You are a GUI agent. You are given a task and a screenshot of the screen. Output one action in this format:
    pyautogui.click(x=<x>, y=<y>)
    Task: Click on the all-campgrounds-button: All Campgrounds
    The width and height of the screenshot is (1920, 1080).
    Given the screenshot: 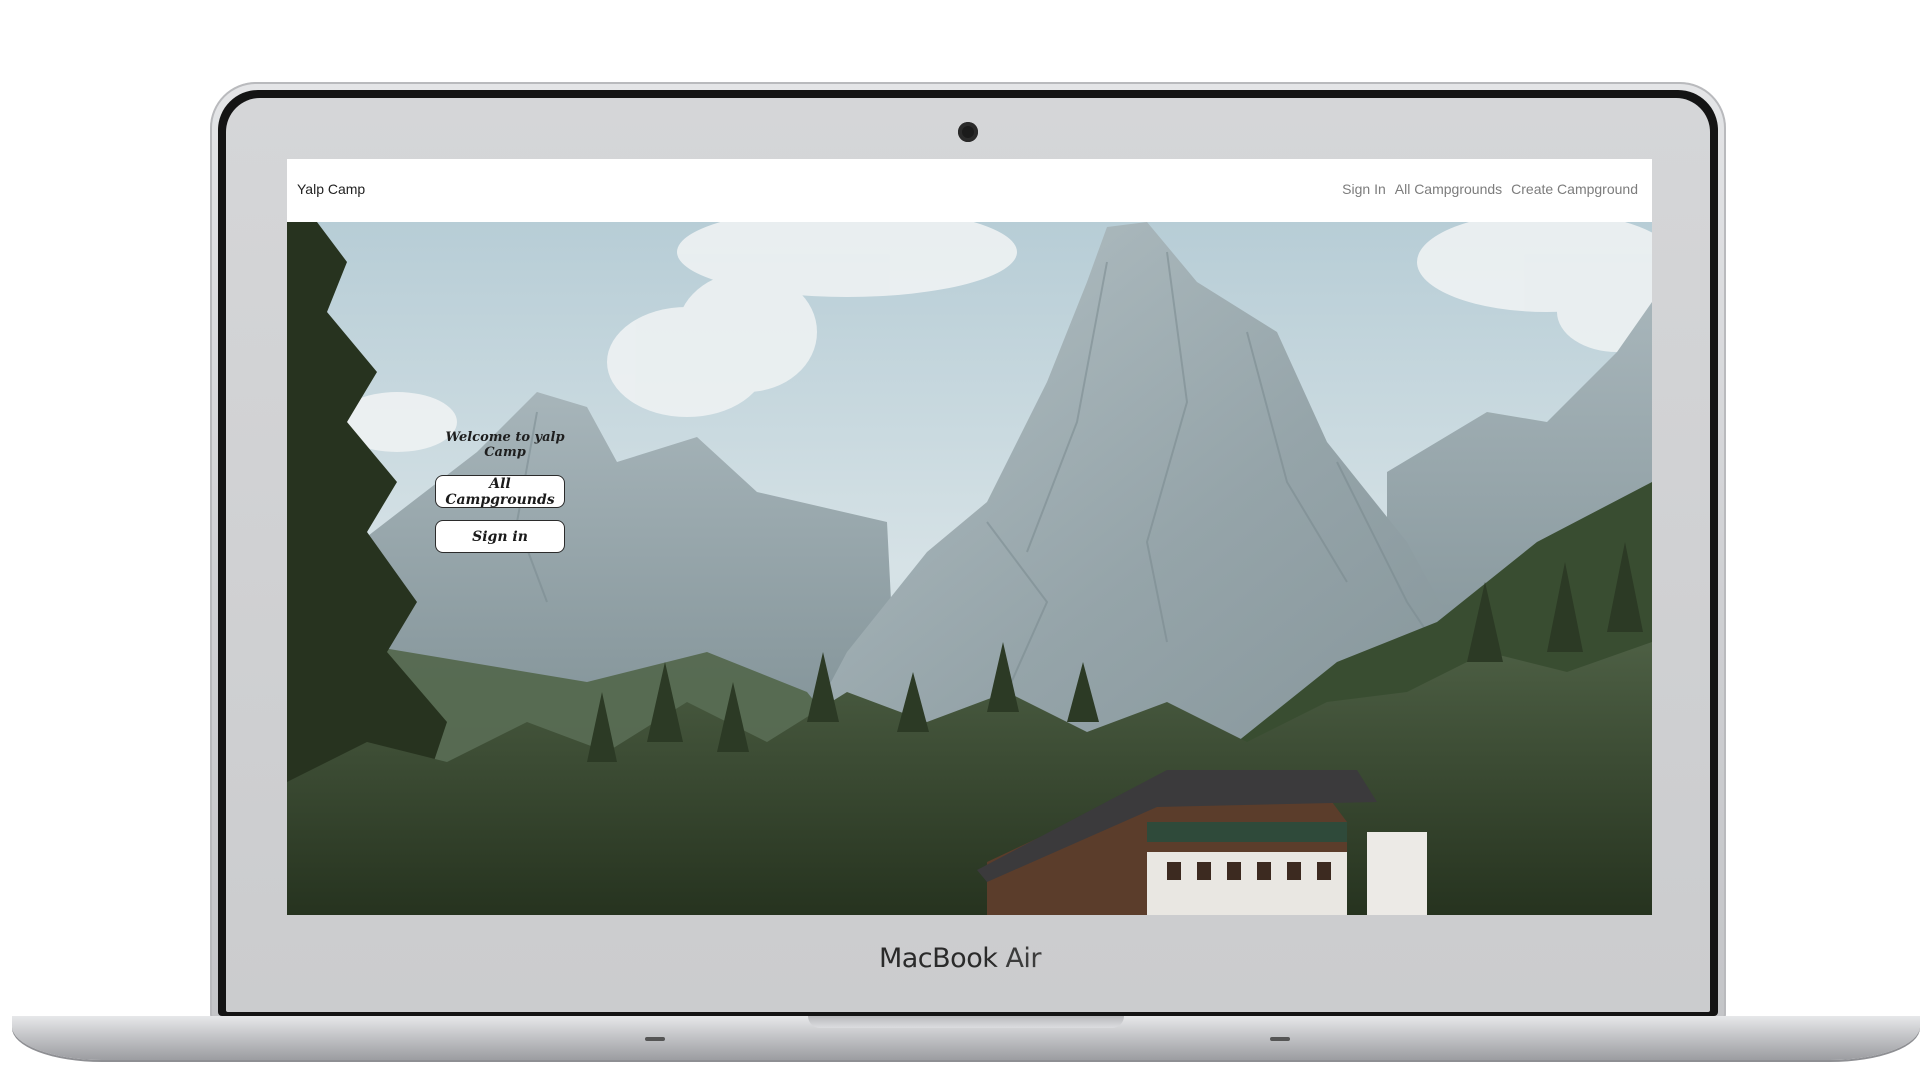 What is the action you would take?
    pyautogui.click(x=500, y=491)
    